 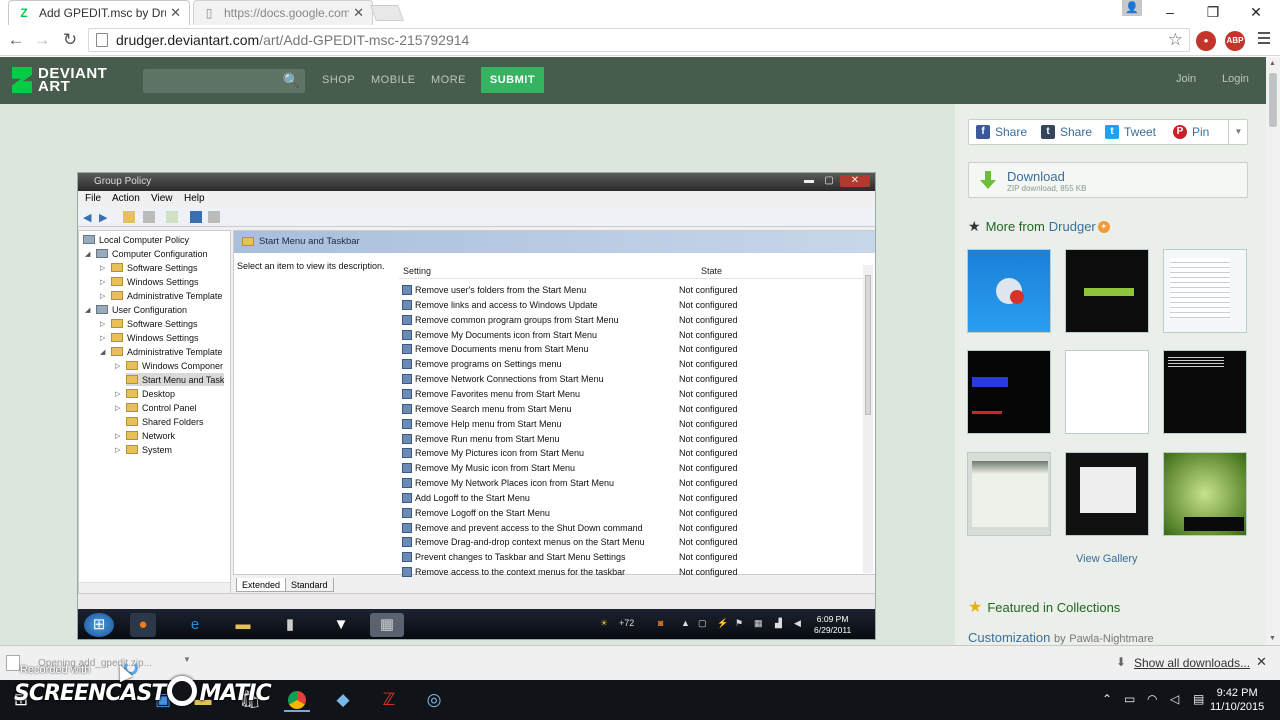 I want to click on close-window-button: ✕, so click(x=1256, y=12).